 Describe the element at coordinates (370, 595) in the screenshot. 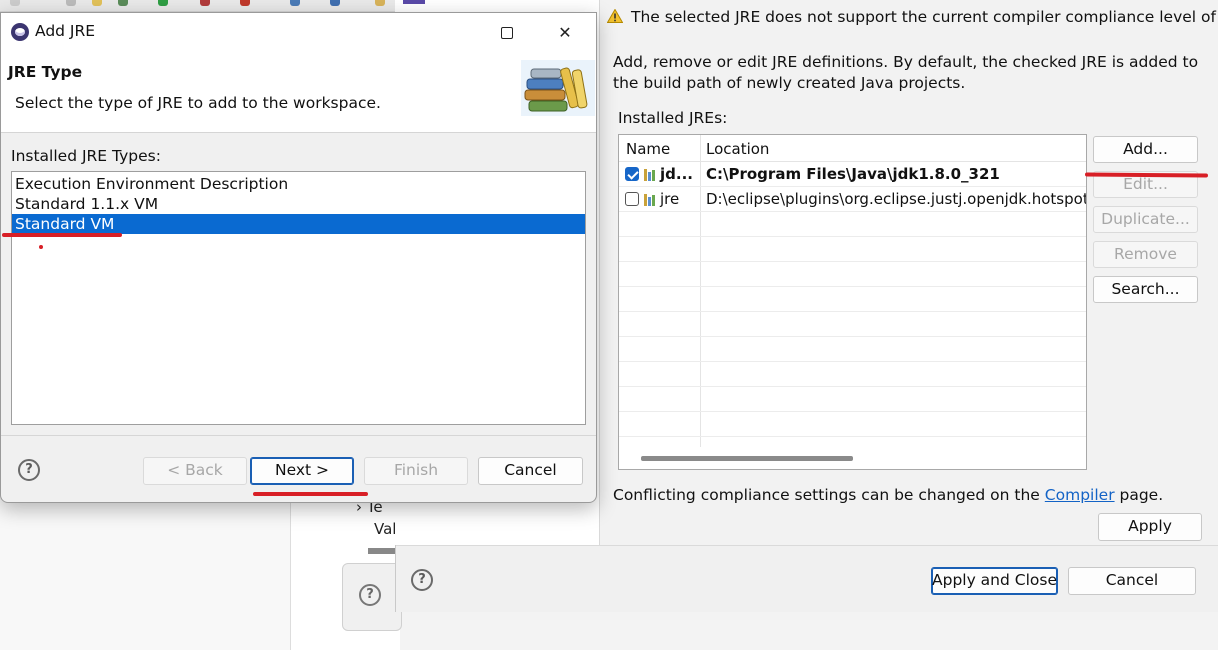

I see `background-help-icon: ?` at that location.